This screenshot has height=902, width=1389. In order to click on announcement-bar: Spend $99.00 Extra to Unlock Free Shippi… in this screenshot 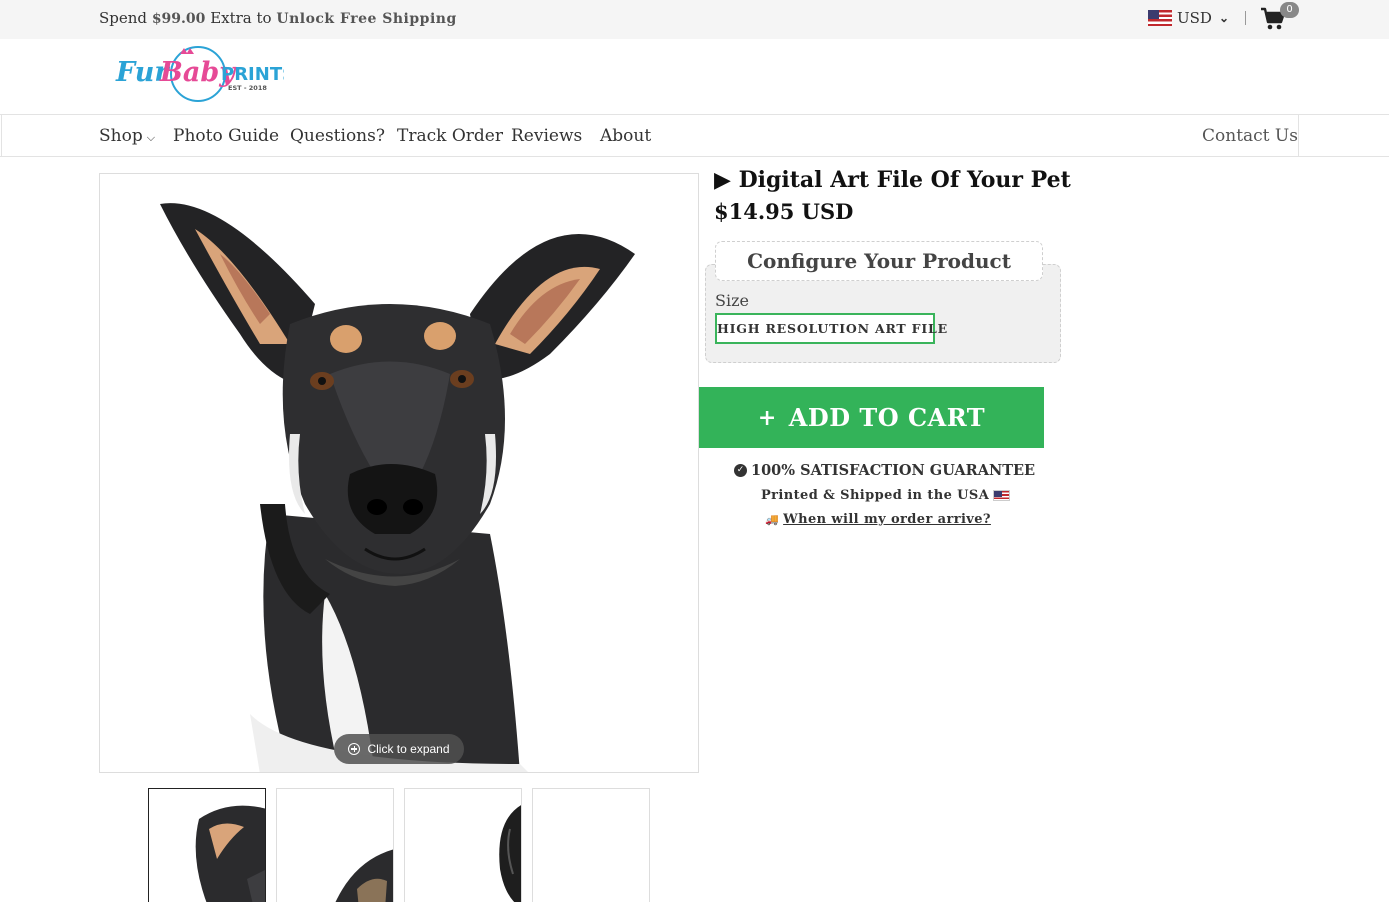, I will do `click(694, 19)`.